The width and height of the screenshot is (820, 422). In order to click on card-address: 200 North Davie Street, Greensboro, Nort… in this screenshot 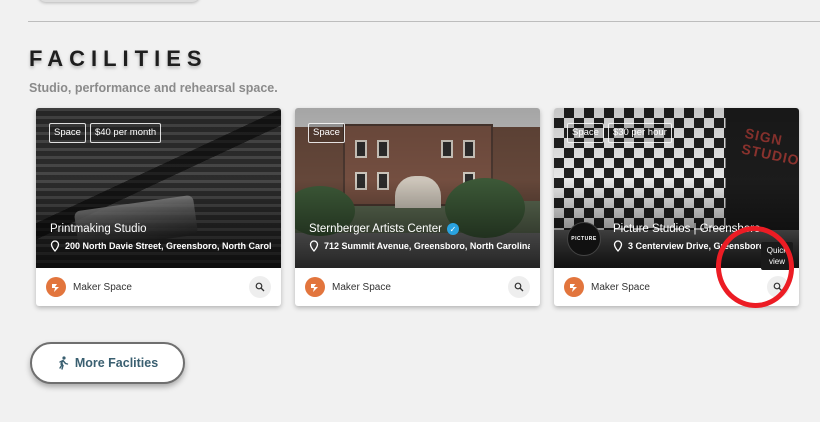, I will do `click(160, 246)`.